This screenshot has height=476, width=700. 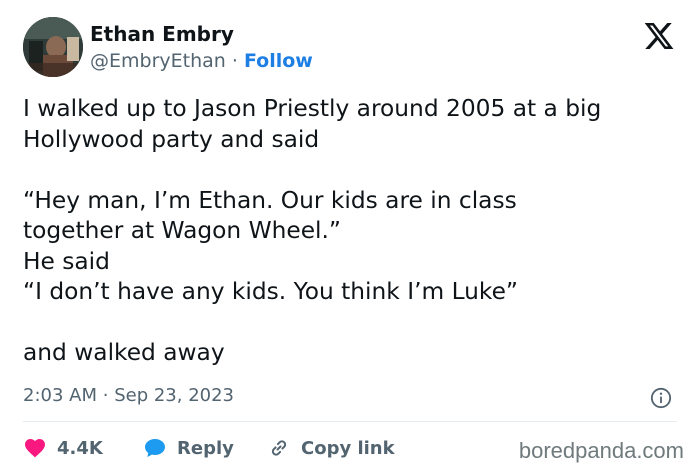 I want to click on profile-photo-icon, so click(x=53, y=47).